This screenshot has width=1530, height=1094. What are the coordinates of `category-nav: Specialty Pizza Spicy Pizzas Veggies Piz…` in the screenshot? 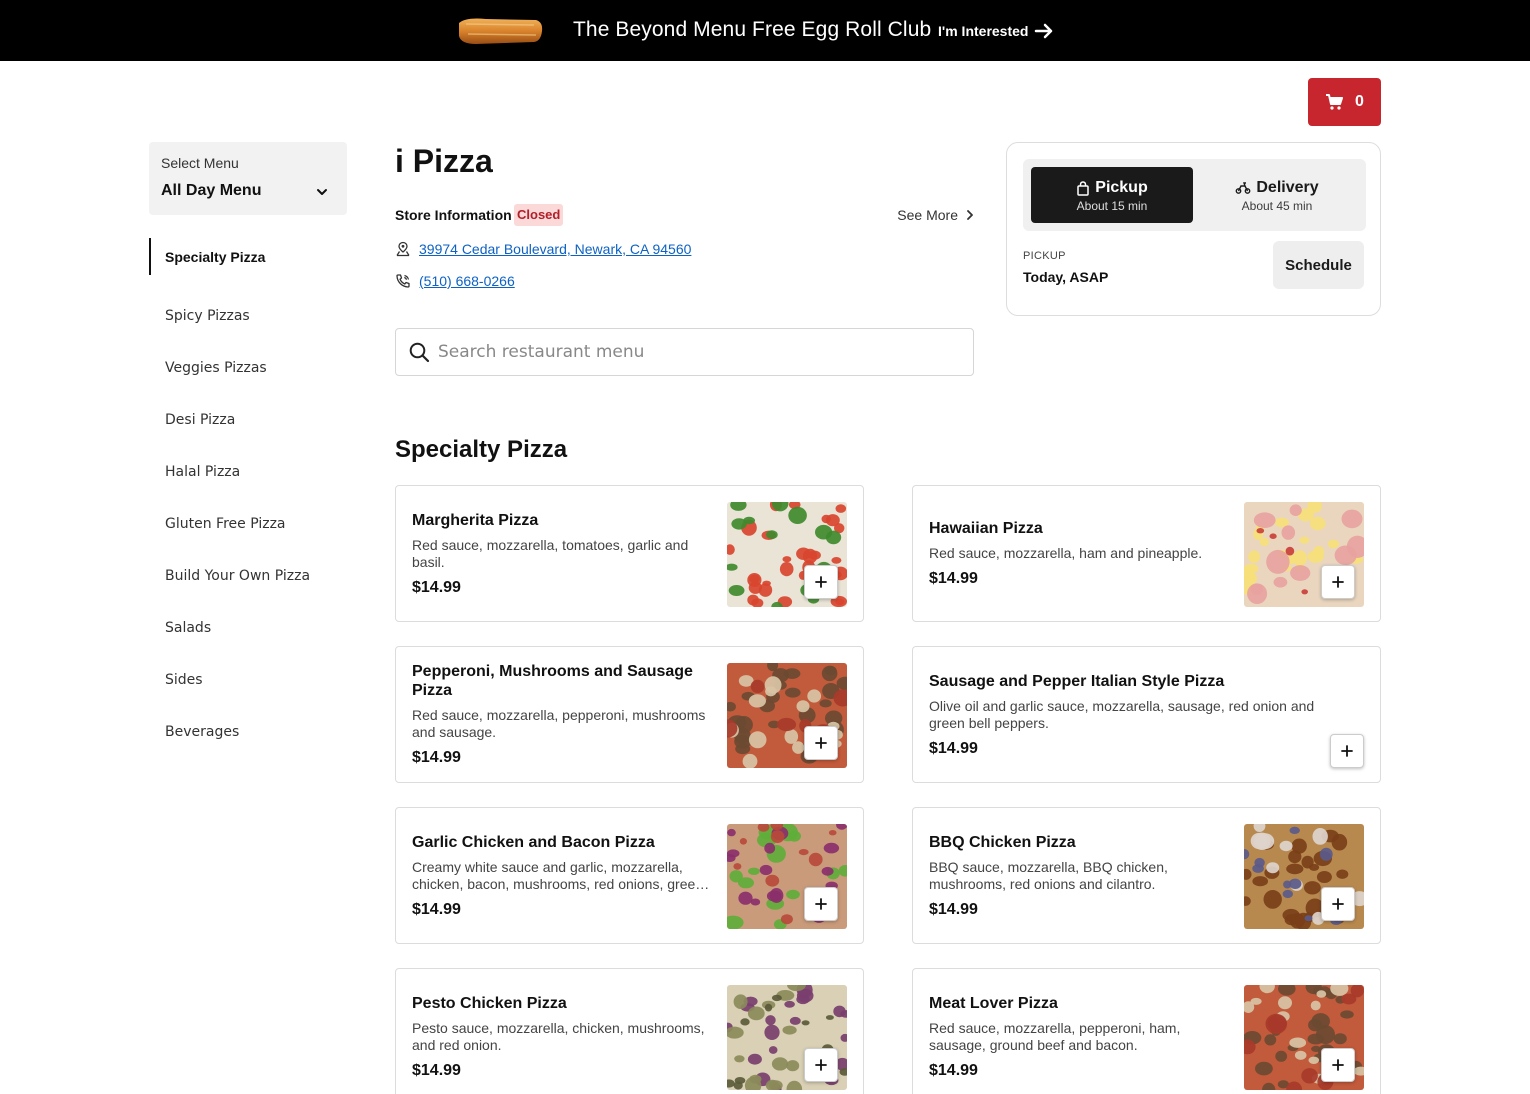 It's located at (248, 498).